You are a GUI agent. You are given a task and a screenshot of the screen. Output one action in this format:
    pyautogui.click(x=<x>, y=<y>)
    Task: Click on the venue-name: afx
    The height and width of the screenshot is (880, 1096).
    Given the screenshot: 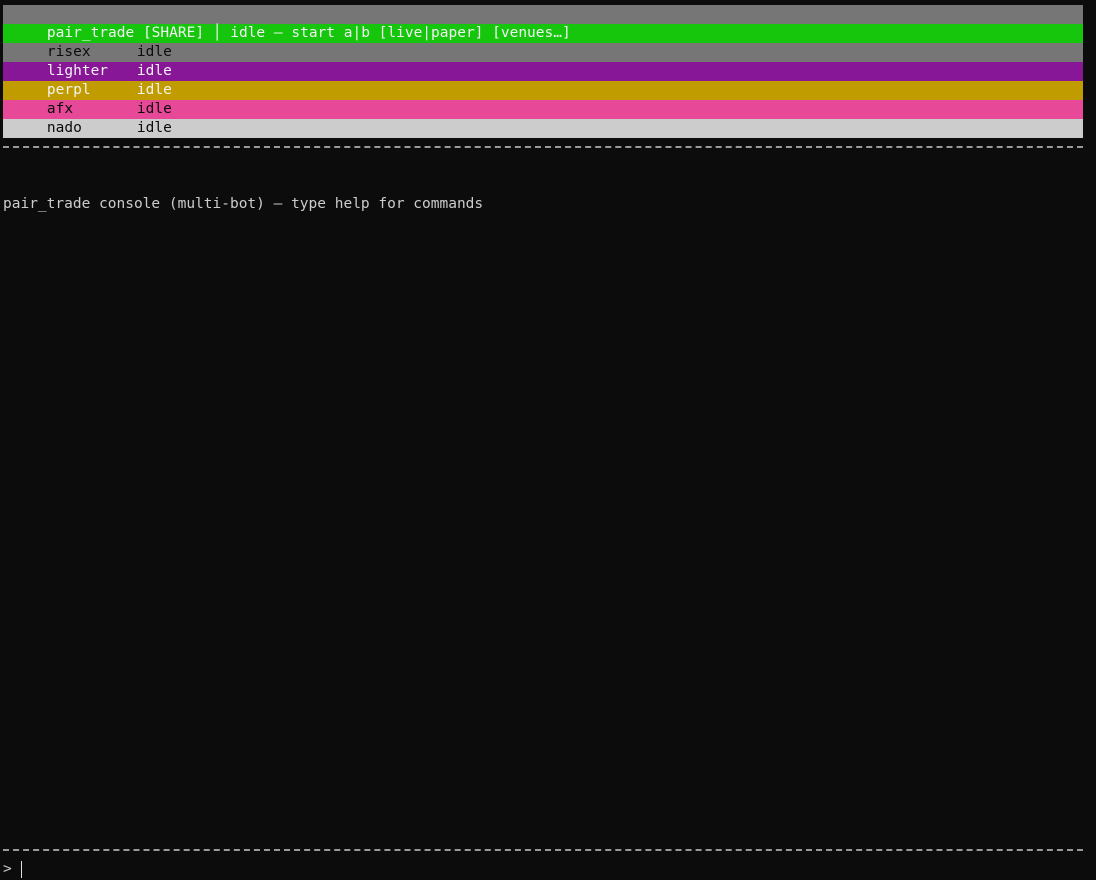 What is the action you would take?
    pyautogui.click(x=60, y=109)
    